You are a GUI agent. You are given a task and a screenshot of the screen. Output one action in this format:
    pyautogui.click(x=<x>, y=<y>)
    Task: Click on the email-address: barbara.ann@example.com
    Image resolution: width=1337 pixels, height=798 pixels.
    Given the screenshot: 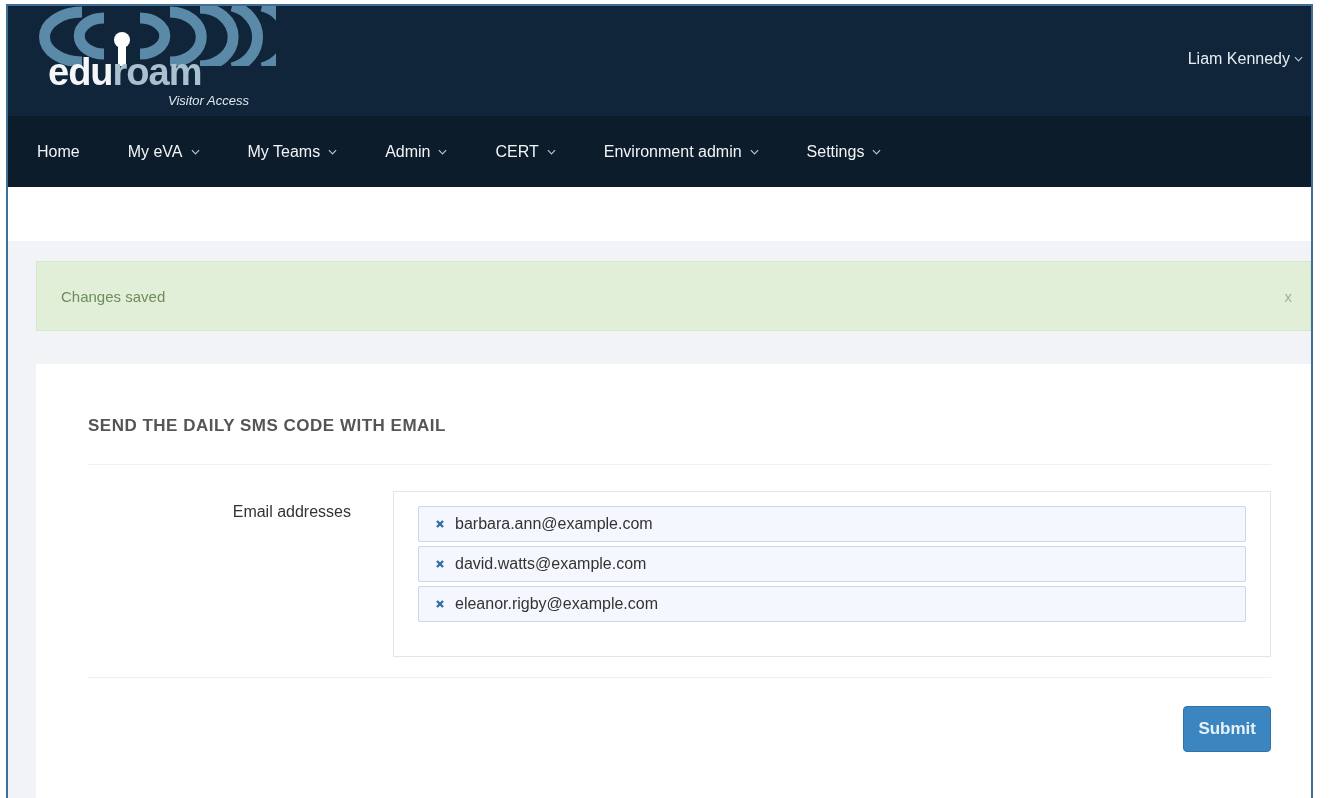 What is the action you would take?
    pyautogui.click(x=554, y=524)
    